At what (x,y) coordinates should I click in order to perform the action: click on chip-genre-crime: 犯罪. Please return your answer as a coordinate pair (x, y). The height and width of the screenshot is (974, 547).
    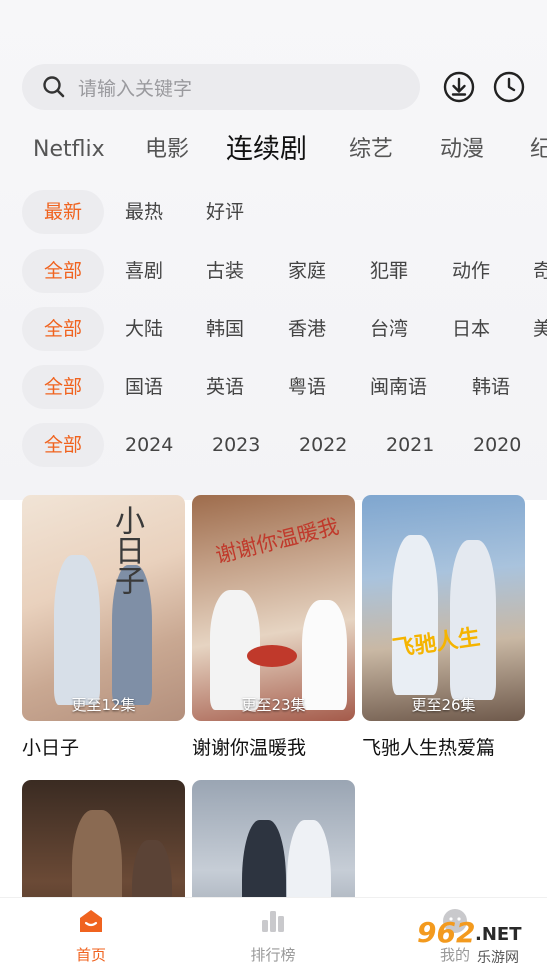
    Looking at the image, I should click on (389, 271).